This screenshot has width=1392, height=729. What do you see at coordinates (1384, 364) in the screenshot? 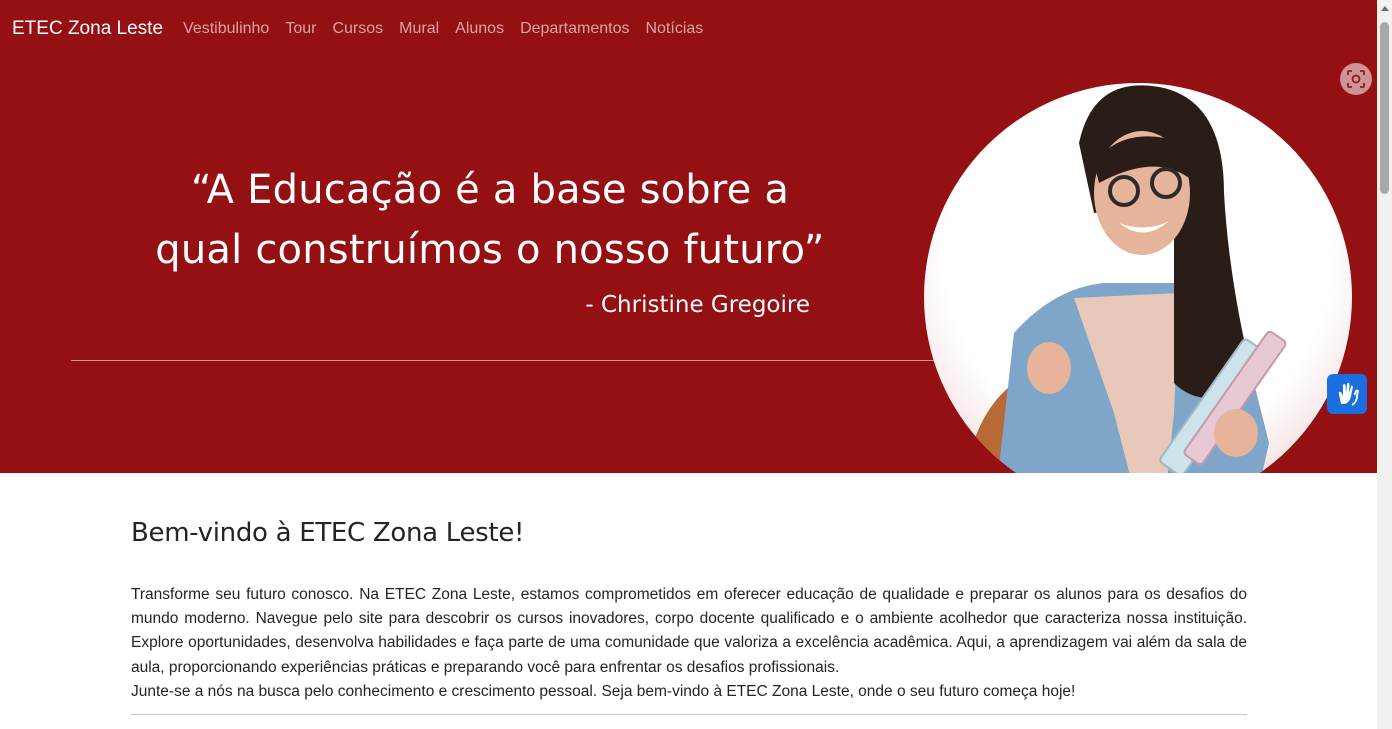
I see `page-scrollbar` at bounding box center [1384, 364].